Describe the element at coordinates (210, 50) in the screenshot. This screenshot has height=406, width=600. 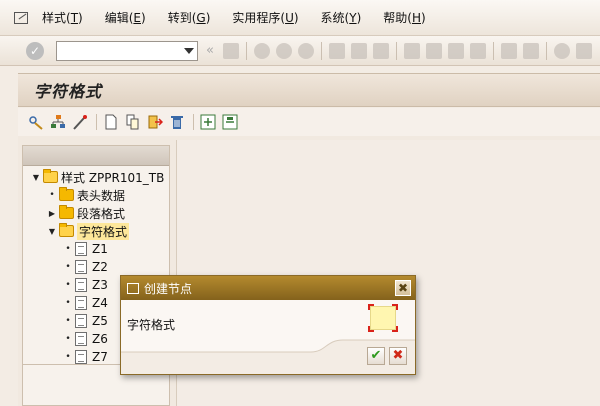
I see `history-arrows-icon: «` at that location.